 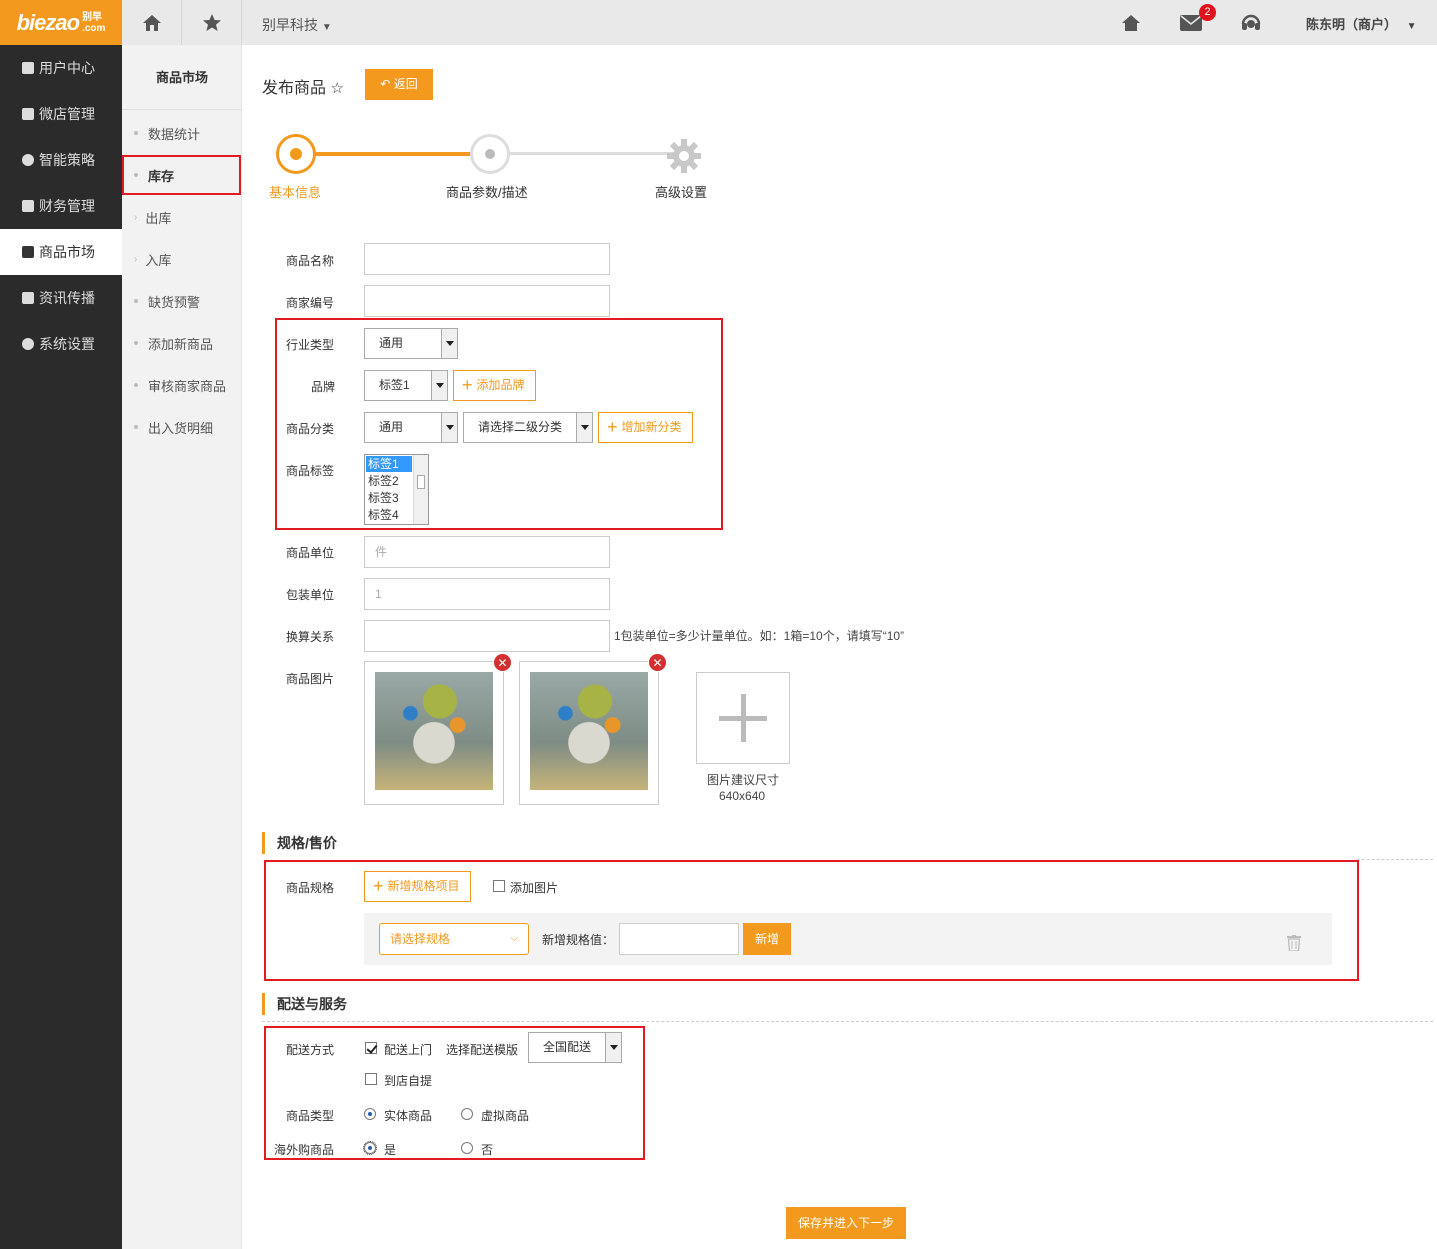 I want to click on product-name-input, so click(x=487, y=259).